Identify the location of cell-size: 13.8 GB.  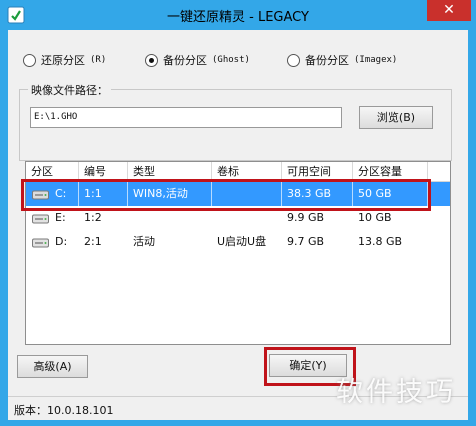
(380, 241).